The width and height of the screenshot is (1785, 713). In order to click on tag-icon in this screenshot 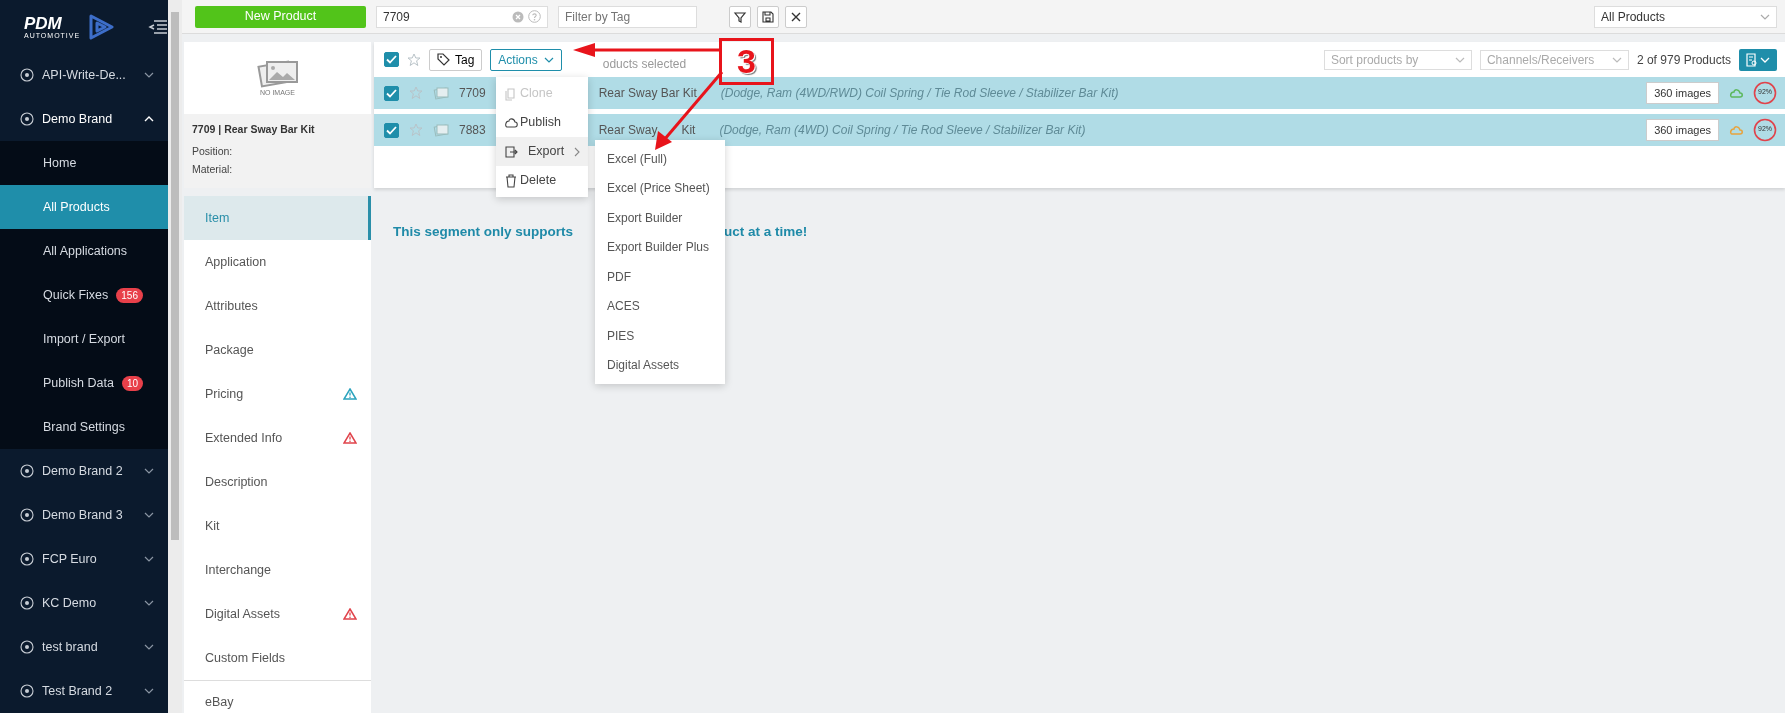, I will do `click(443, 59)`.